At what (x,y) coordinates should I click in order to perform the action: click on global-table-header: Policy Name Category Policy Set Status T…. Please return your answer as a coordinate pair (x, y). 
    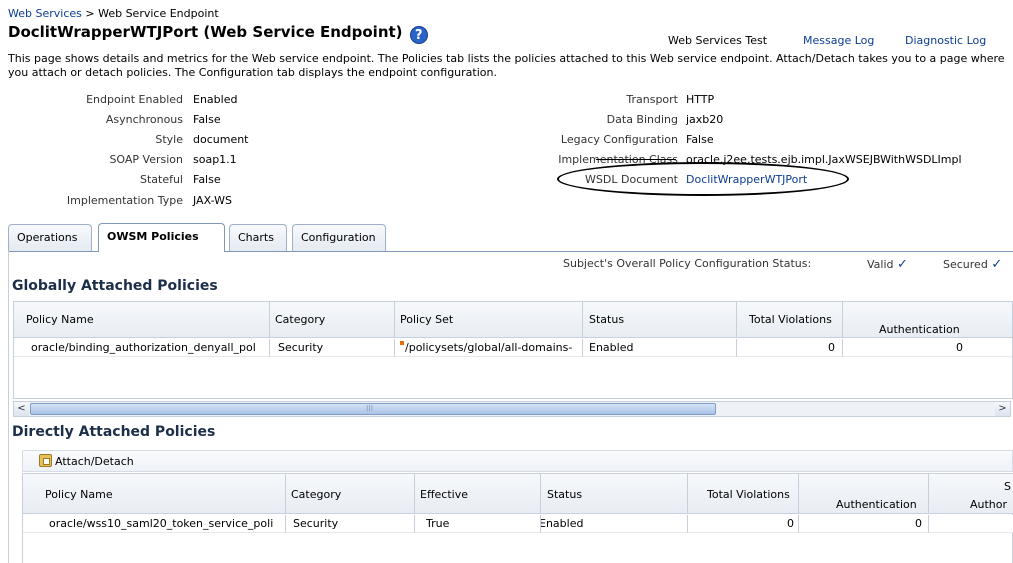
    Looking at the image, I should click on (513, 320).